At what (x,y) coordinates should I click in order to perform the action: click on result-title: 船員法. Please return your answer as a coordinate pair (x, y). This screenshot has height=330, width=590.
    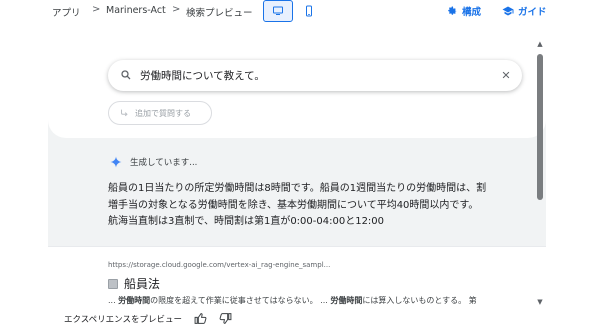
    Looking at the image, I should click on (142, 283).